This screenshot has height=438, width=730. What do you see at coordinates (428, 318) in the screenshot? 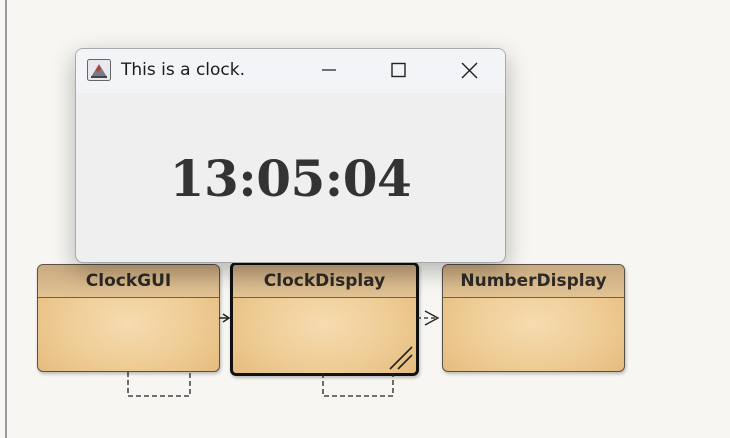
I see `arrow-clockdisplay-to-numberdisplay` at bounding box center [428, 318].